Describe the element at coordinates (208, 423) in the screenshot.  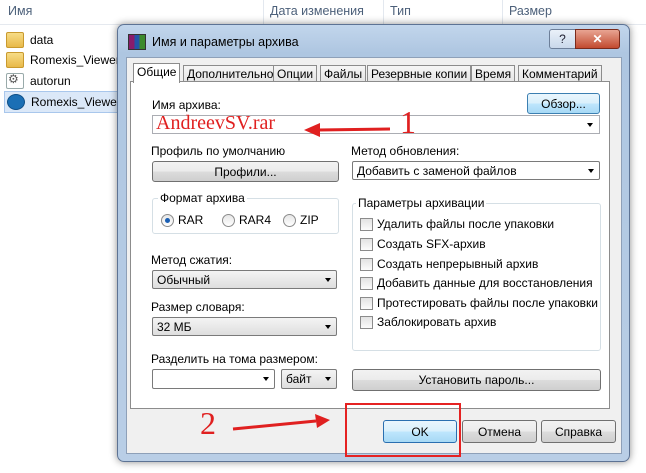
I see `annotation-marker-2: 2` at that location.